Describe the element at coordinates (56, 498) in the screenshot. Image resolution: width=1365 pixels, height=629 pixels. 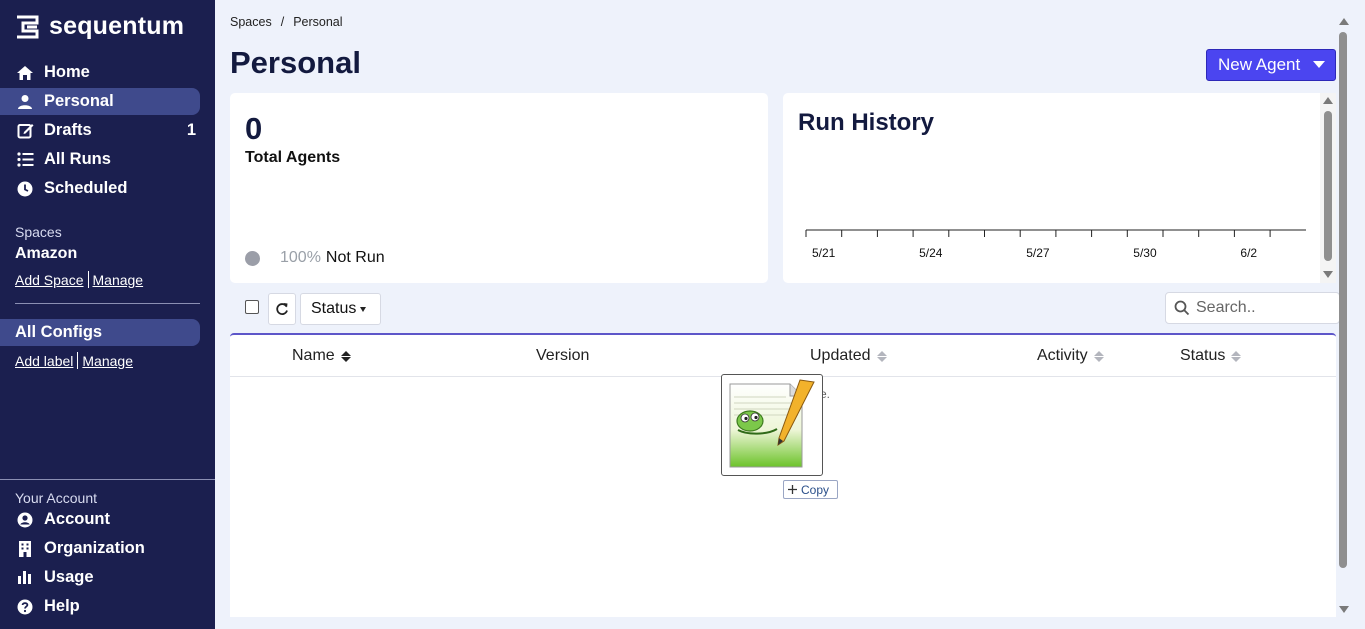
I see `account-heading: Your Account` at that location.